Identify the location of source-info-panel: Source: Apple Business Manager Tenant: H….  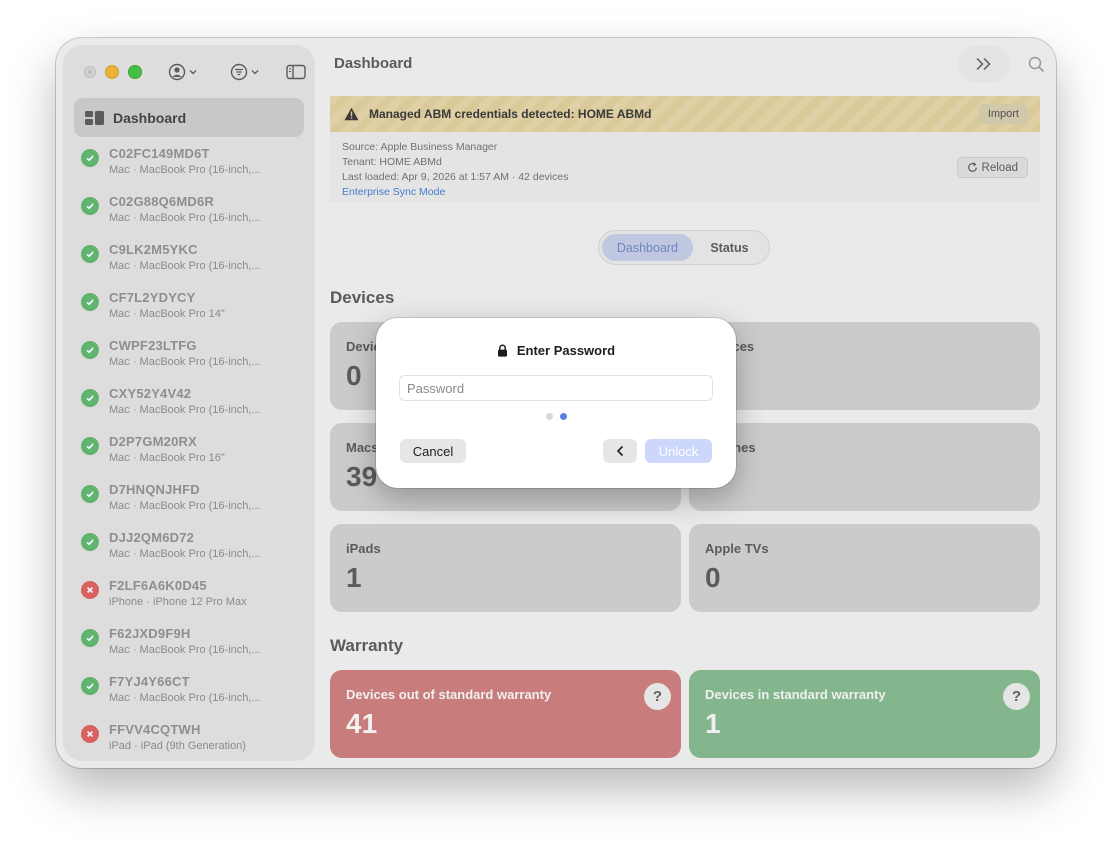
(685, 167).